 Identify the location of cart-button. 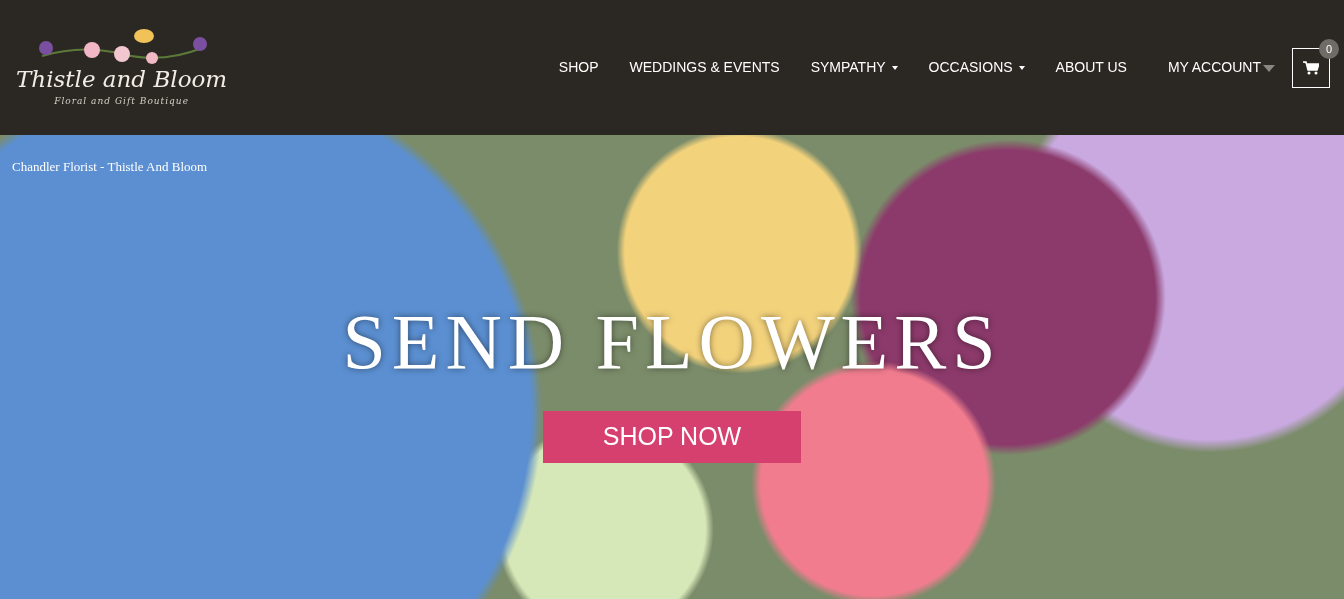
(1311, 67).